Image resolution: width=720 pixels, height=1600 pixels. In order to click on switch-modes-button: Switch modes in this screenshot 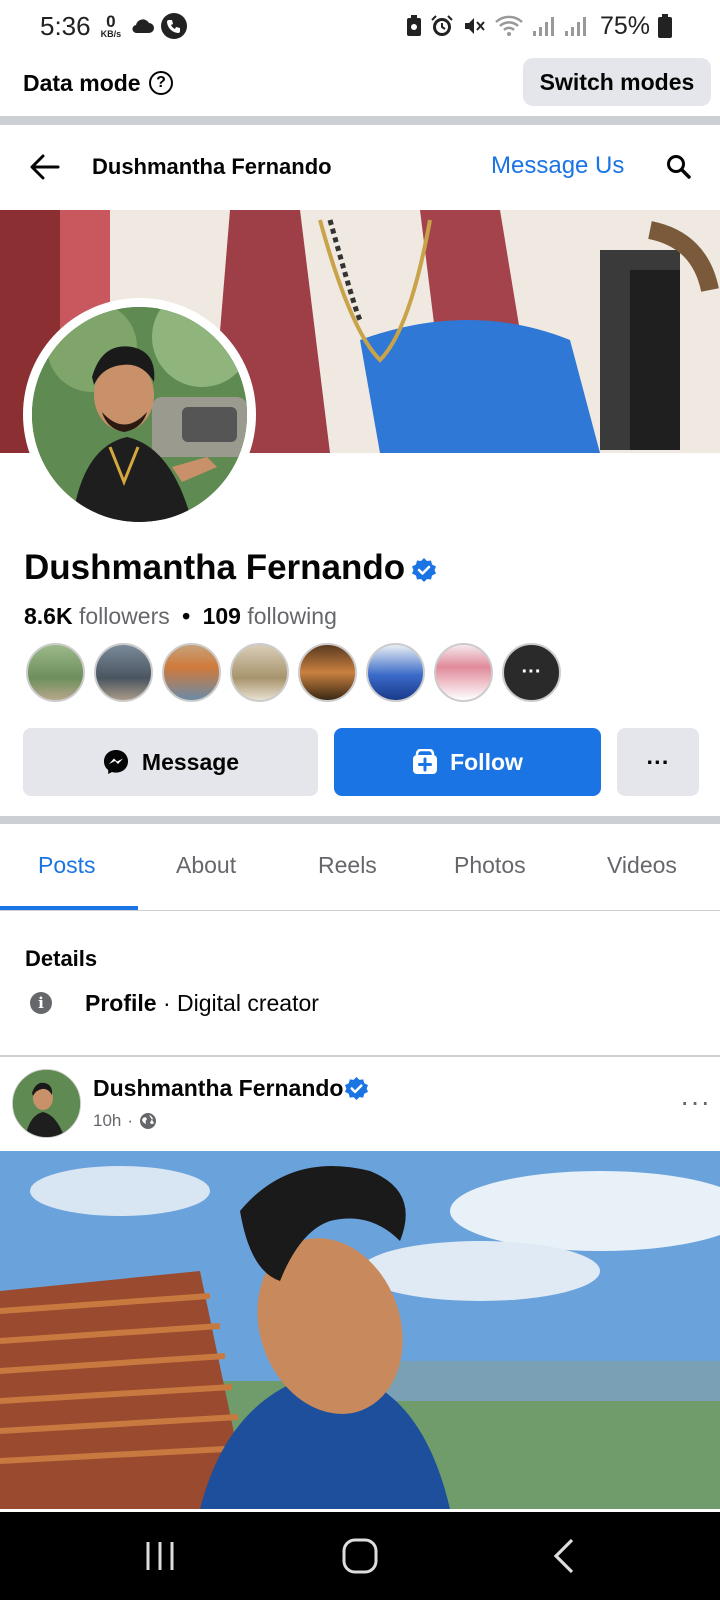, I will do `click(617, 82)`.